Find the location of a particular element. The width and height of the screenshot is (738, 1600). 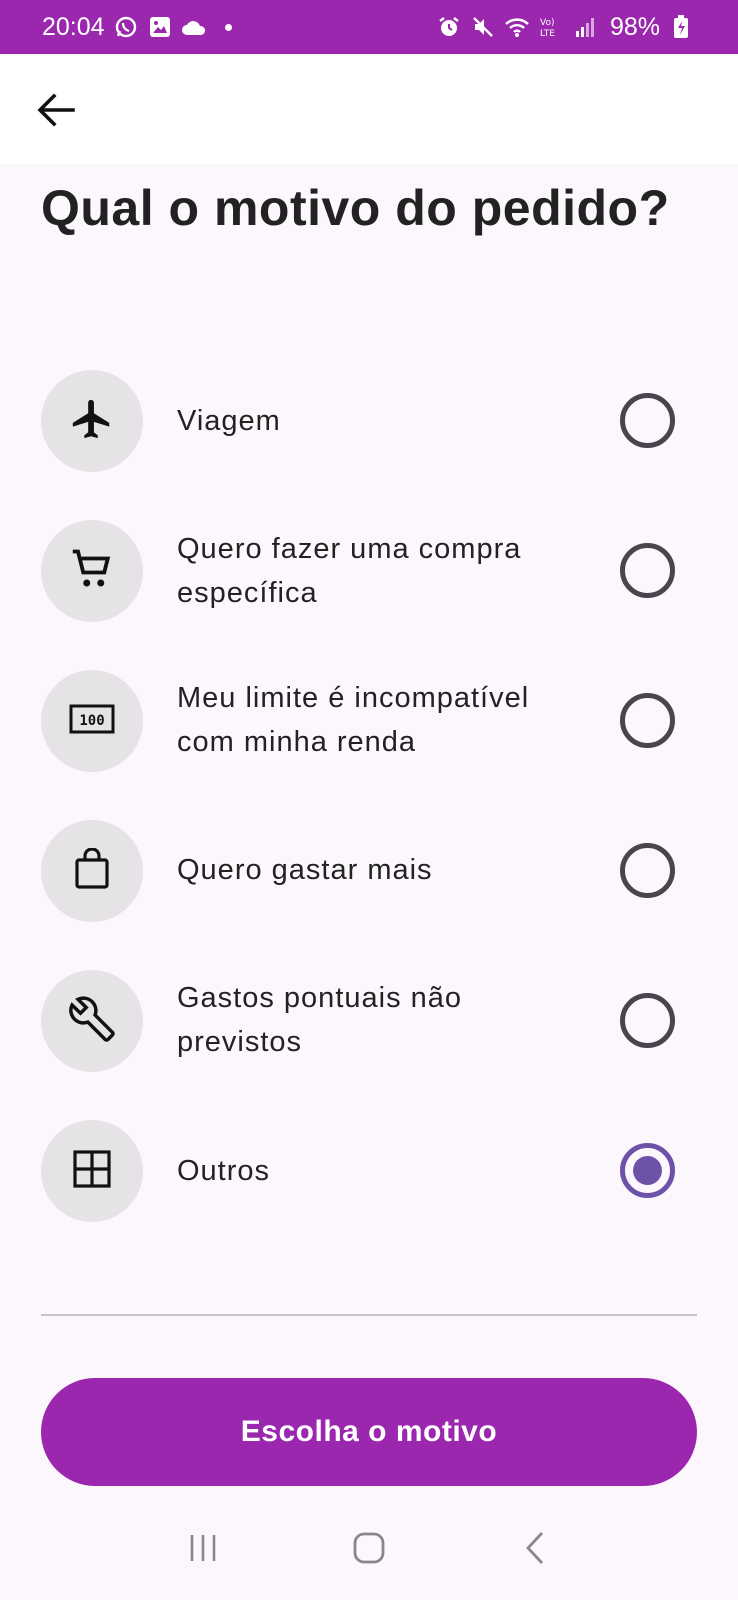

status-bar-right: Vo) LTE 98% is located at coordinates (565, 27).